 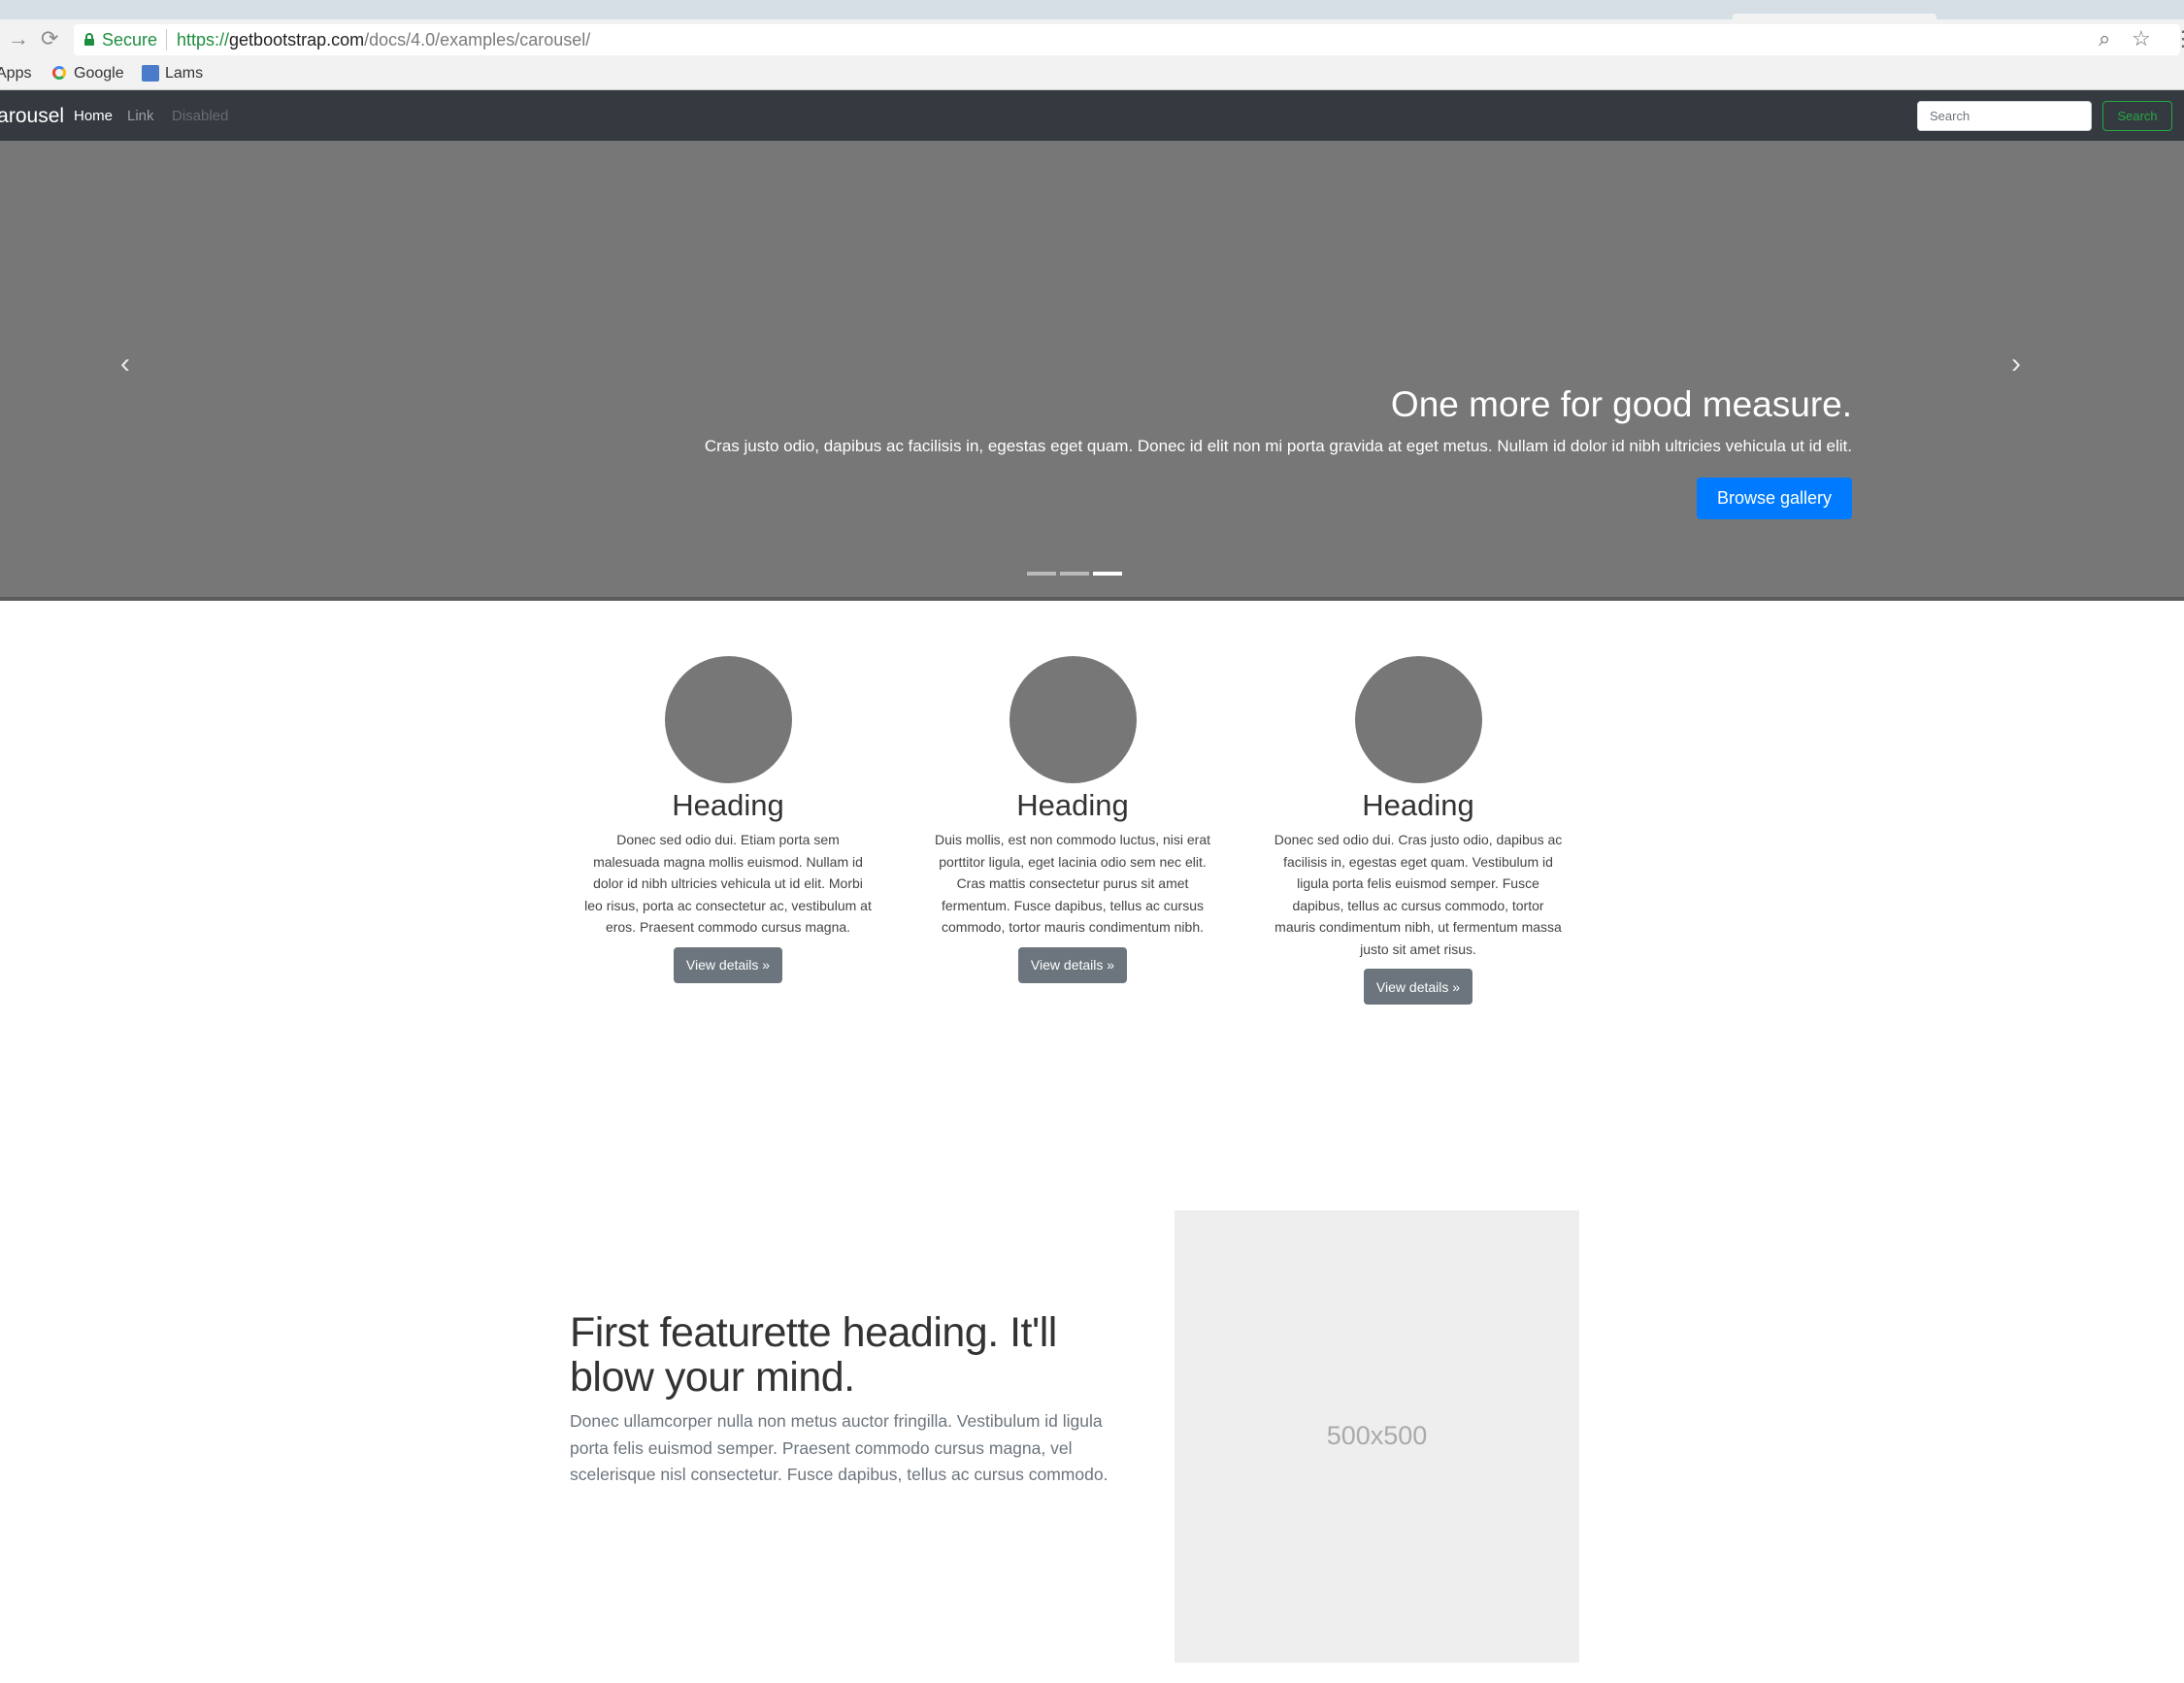 I want to click on url-protocol: https://, so click(x=203, y=40).